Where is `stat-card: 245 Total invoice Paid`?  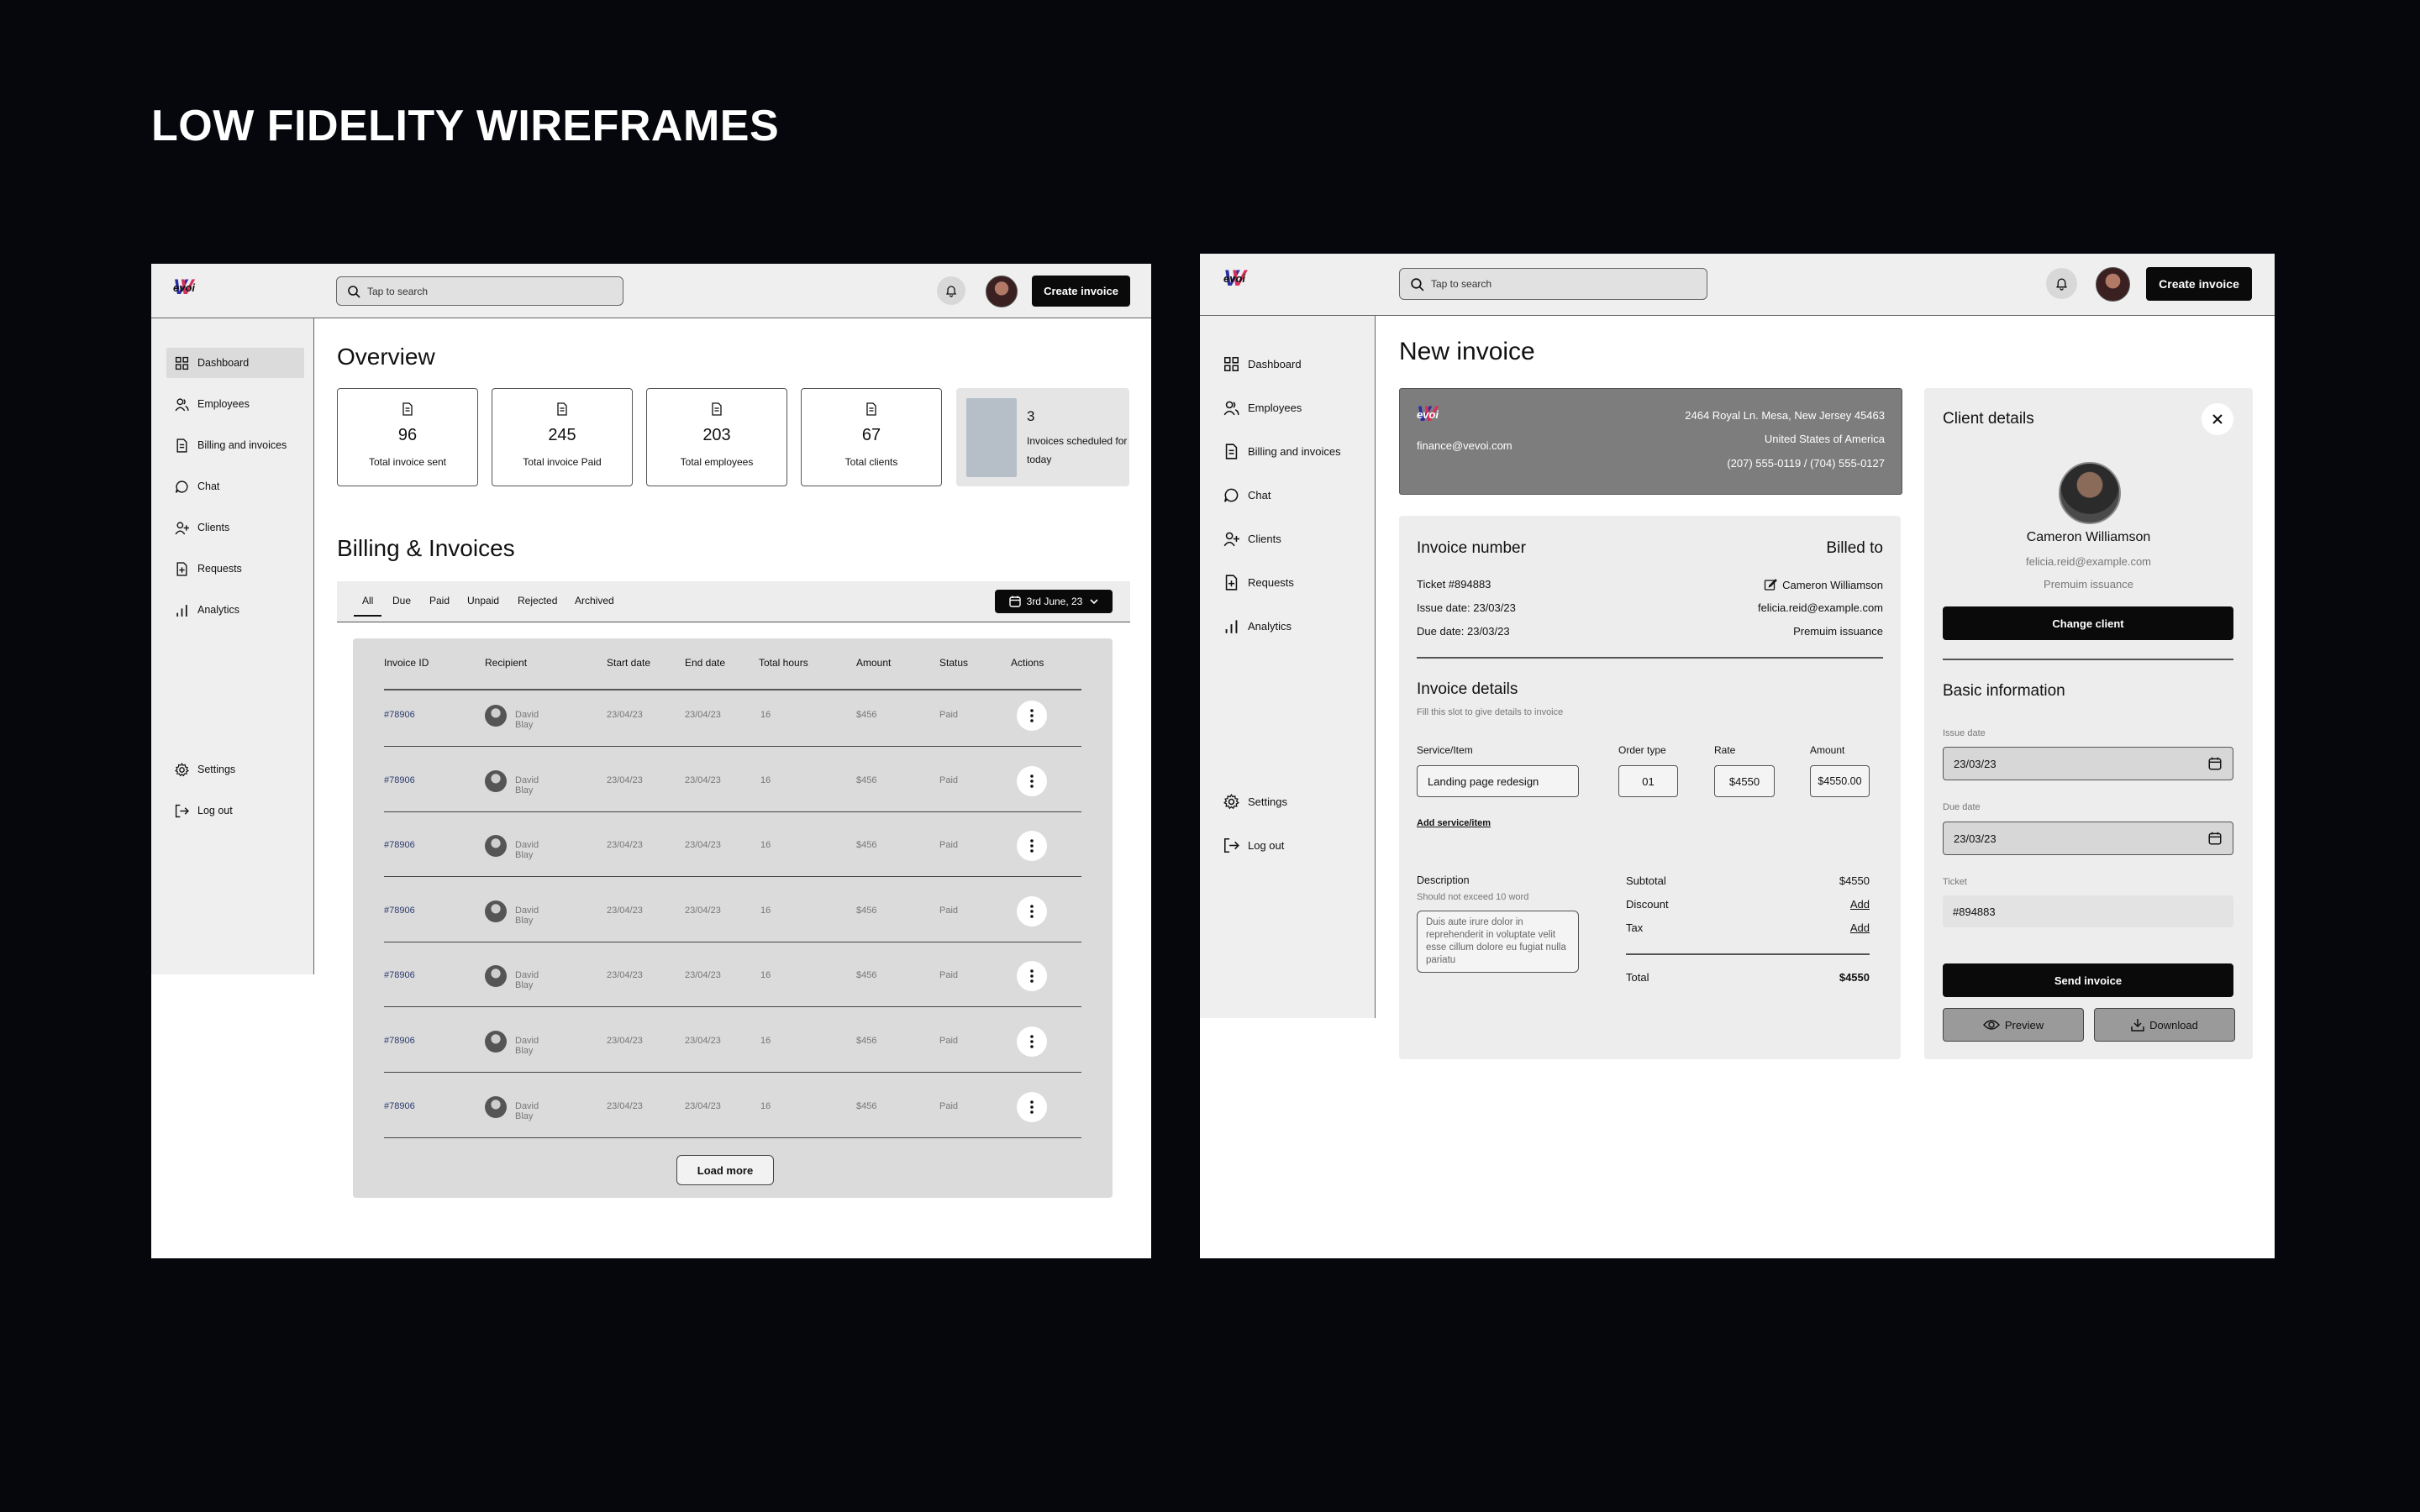 stat-card: 245 Total invoice Paid is located at coordinates (562, 437).